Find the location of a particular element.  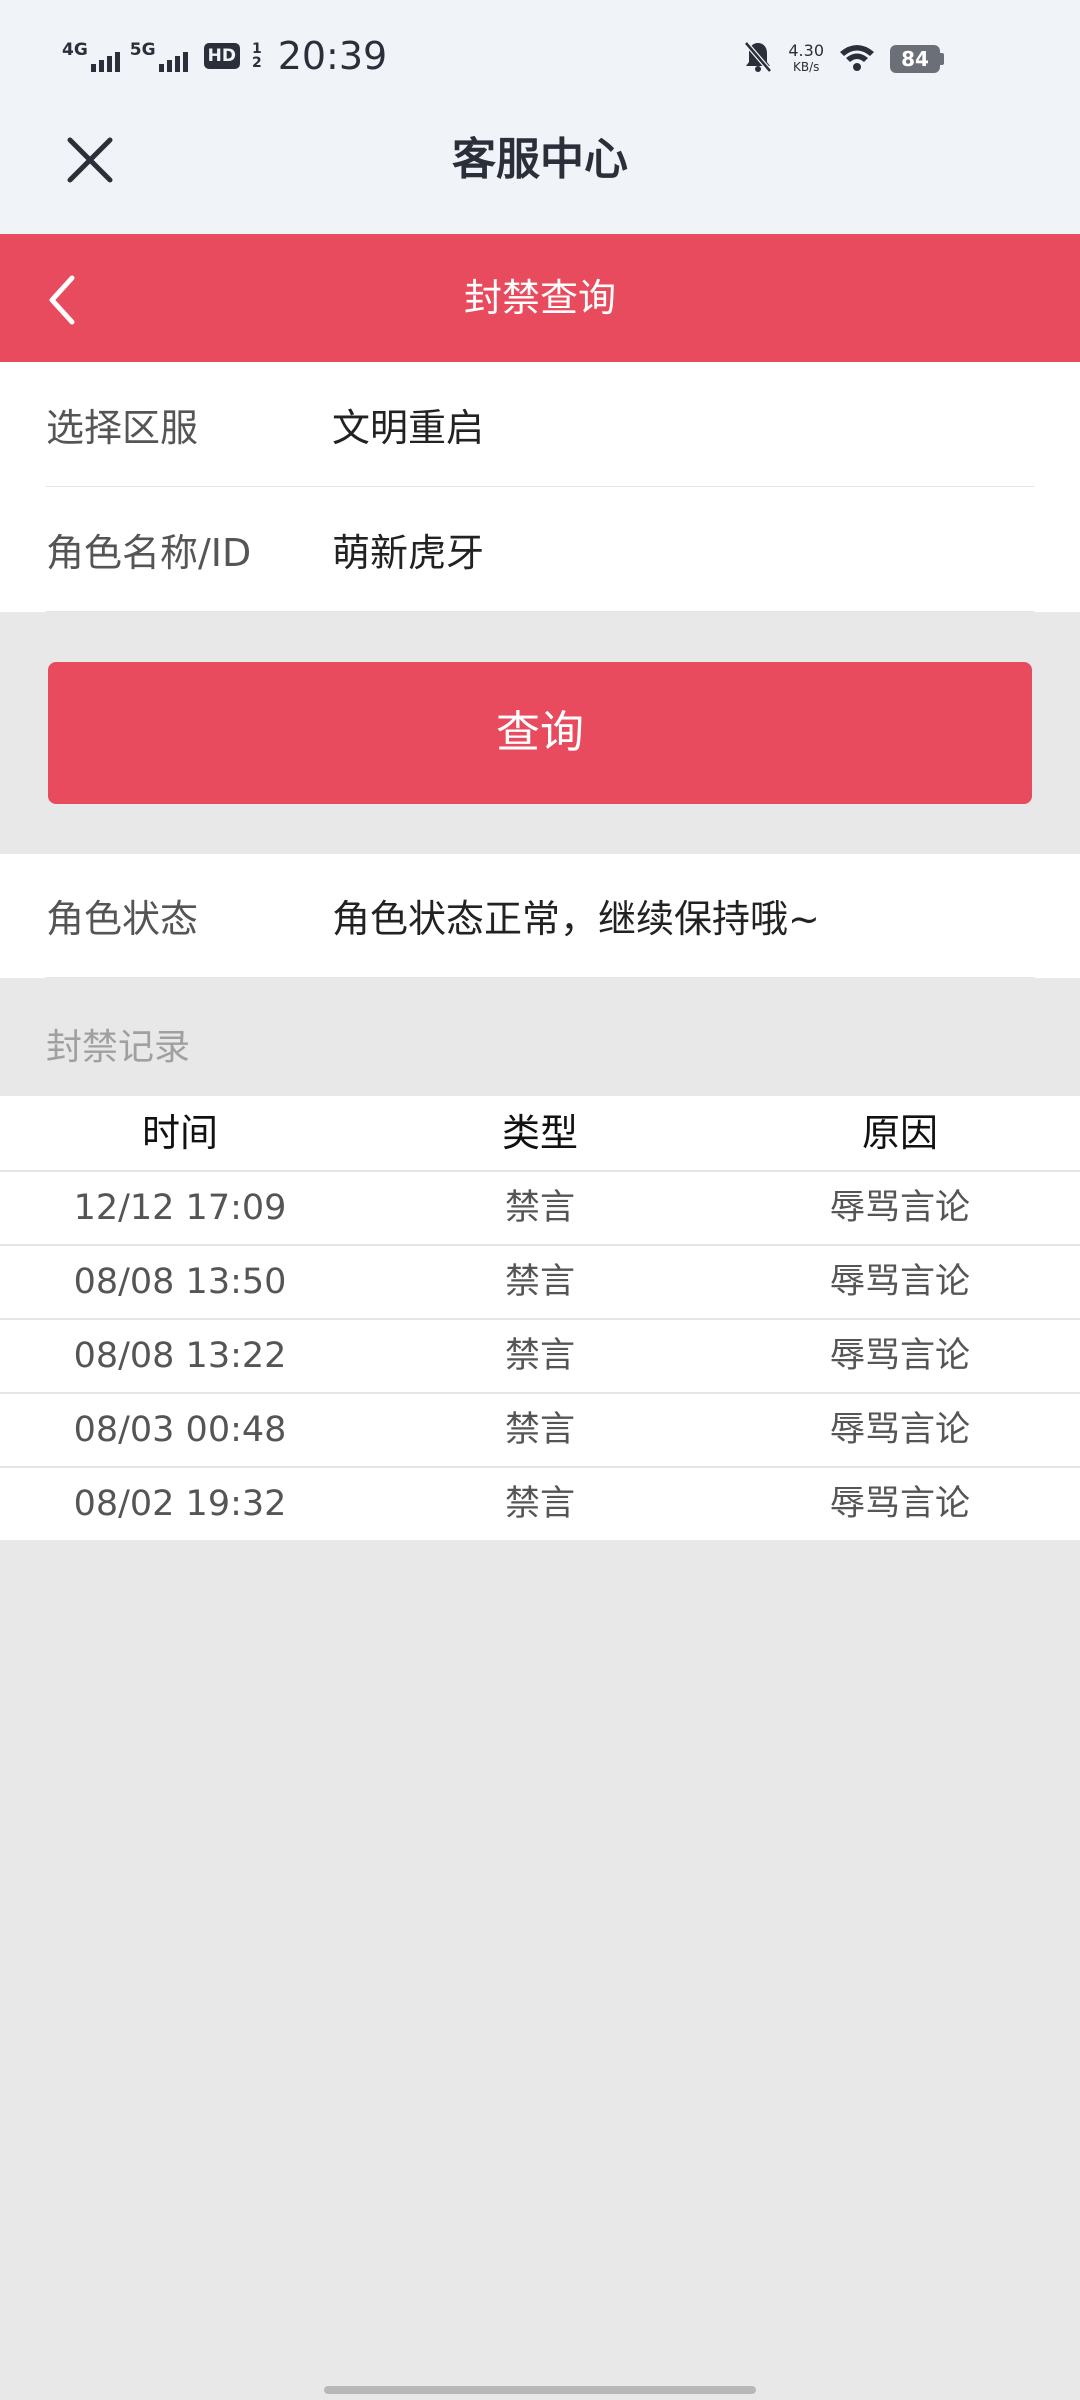

cell-time: 08/03 00:48 is located at coordinates (180, 1430).